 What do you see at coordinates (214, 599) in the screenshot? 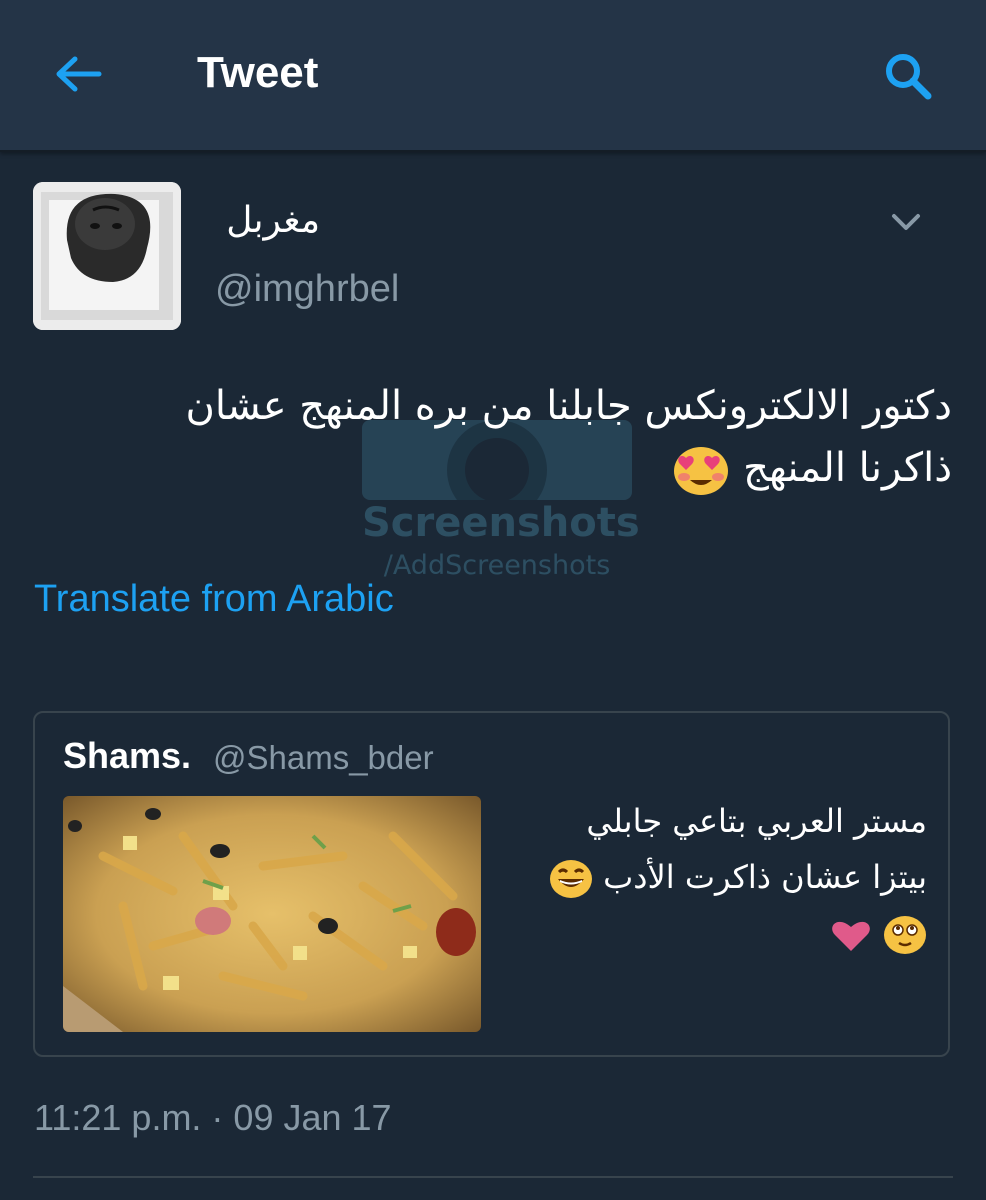
I see `translate-link: Translate from Arabic` at bounding box center [214, 599].